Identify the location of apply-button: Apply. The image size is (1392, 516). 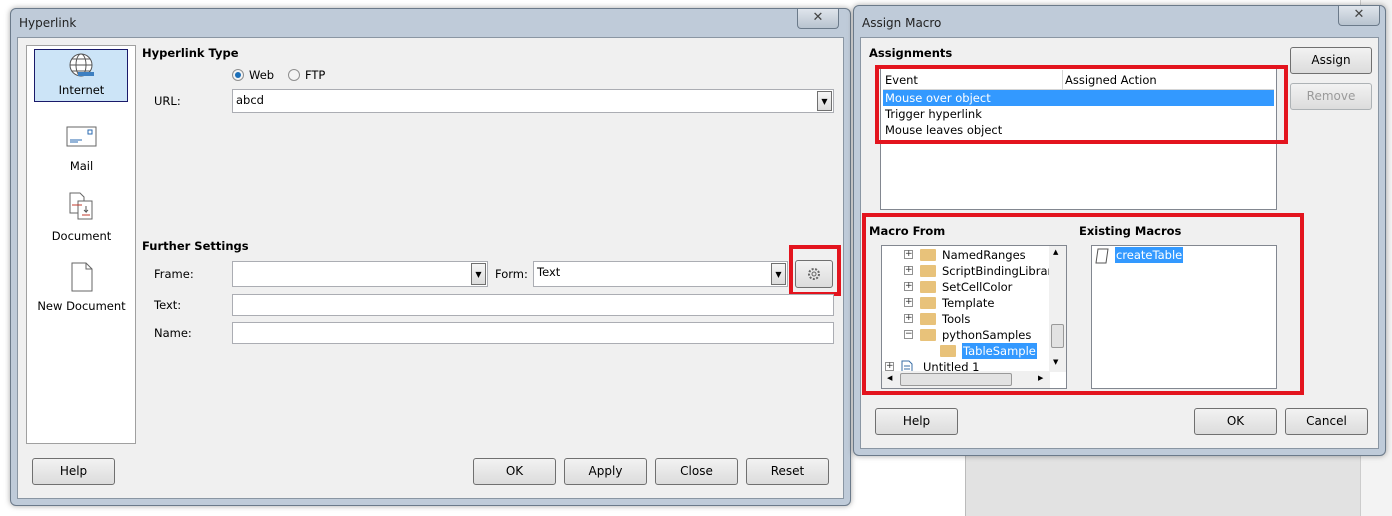
(605, 471).